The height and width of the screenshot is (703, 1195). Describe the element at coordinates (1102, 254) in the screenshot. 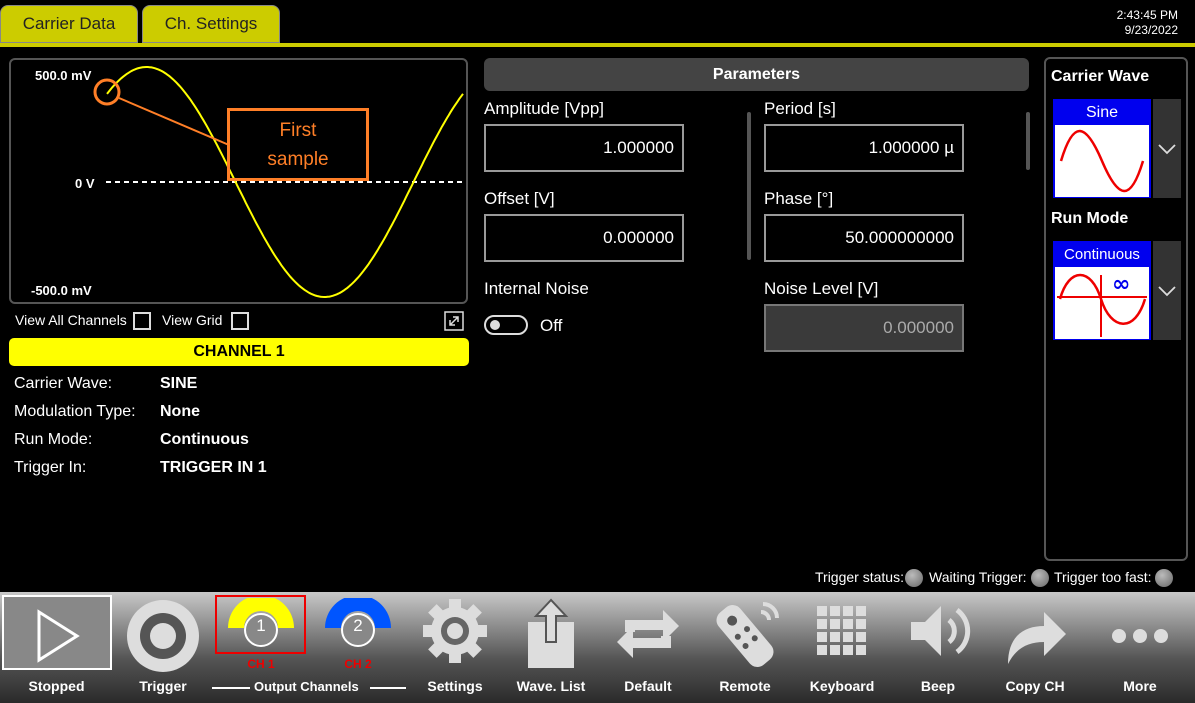

I see `run-mode-selected: Continuous` at that location.